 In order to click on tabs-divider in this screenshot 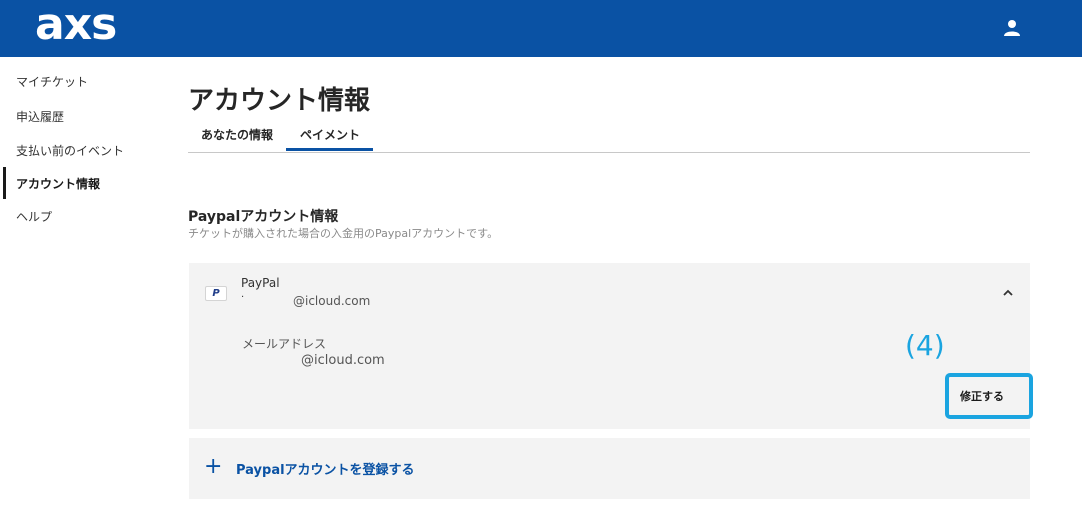, I will do `click(609, 152)`.